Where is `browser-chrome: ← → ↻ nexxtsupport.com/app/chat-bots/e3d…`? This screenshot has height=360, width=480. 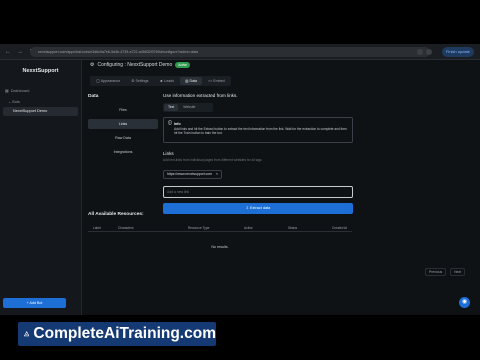
browser-chrome: ← → ↻ nexxtsupport.com/app/chat-bots/e3d… is located at coordinates (240, 52).